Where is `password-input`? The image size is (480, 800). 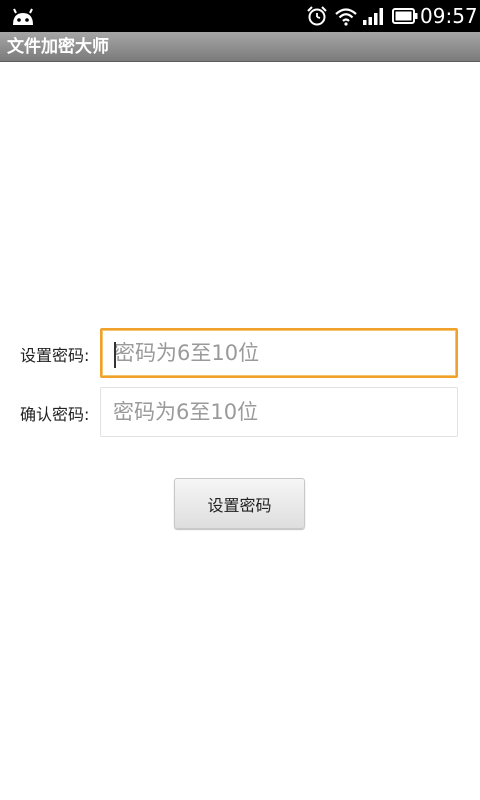
password-input is located at coordinates (279, 353).